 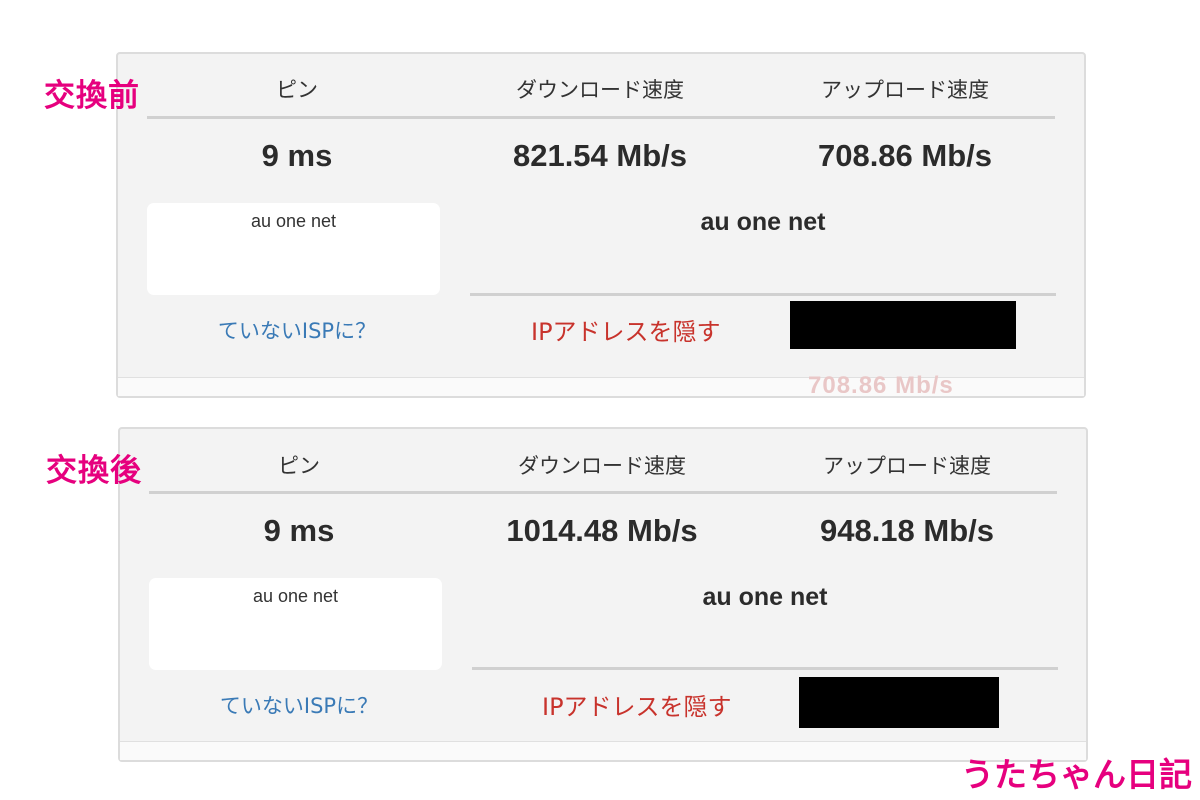 What do you see at coordinates (92, 96) in the screenshot?
I see `label-before: 交換前` at bounding box center [92, 96].